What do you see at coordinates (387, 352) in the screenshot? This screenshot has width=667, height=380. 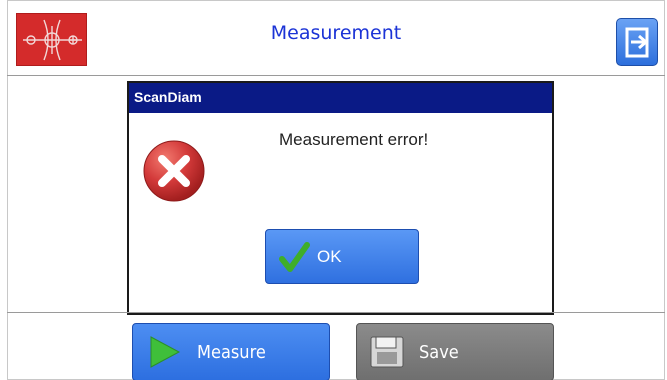 I see `floppy-disk-icon` at bounding box center [387, 352].